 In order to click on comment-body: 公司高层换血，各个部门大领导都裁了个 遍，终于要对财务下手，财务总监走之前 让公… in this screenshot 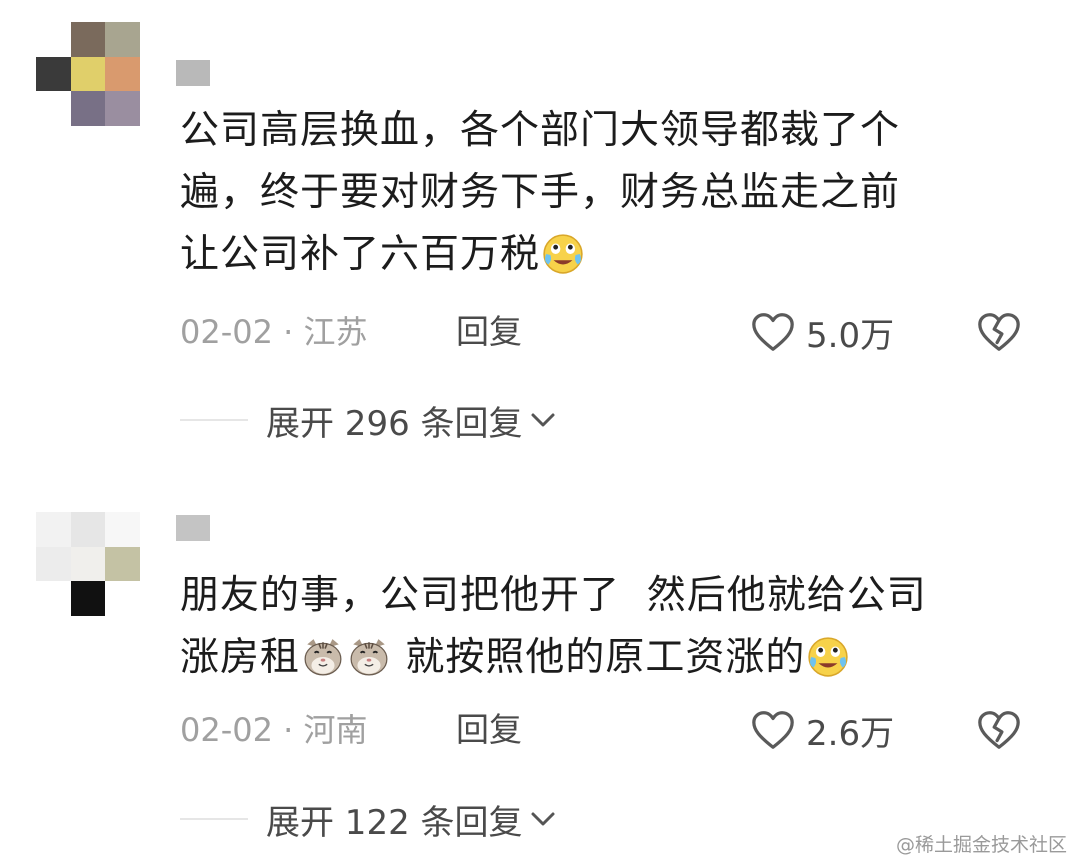, I will do `click(540, 192)`.